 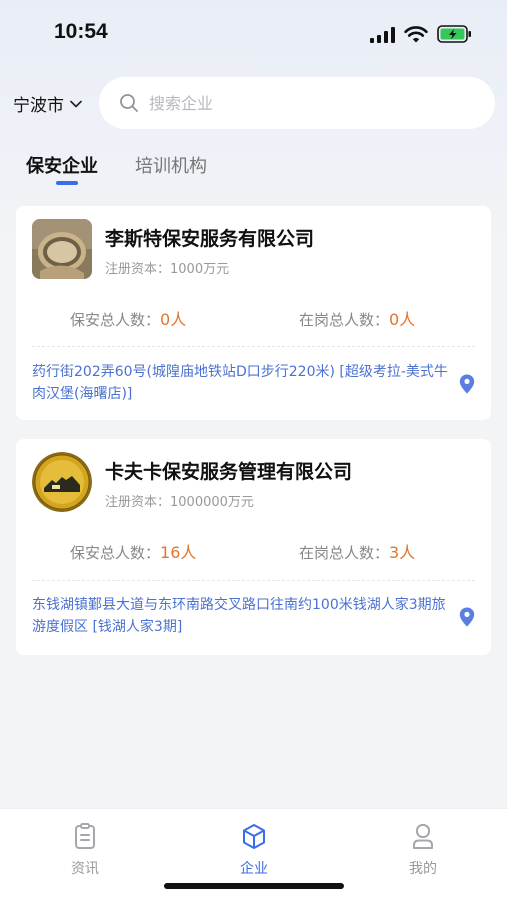 I want to click on profile-icon, so click(x=423, y=836).